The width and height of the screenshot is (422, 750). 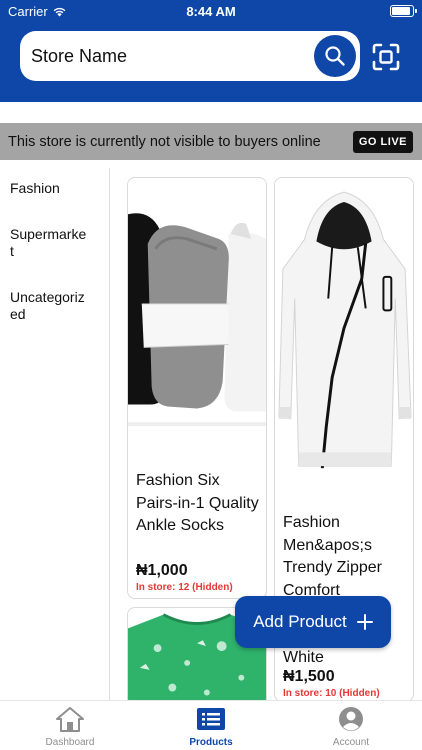 I want to click on search-icon, so click(x=335, y=56).